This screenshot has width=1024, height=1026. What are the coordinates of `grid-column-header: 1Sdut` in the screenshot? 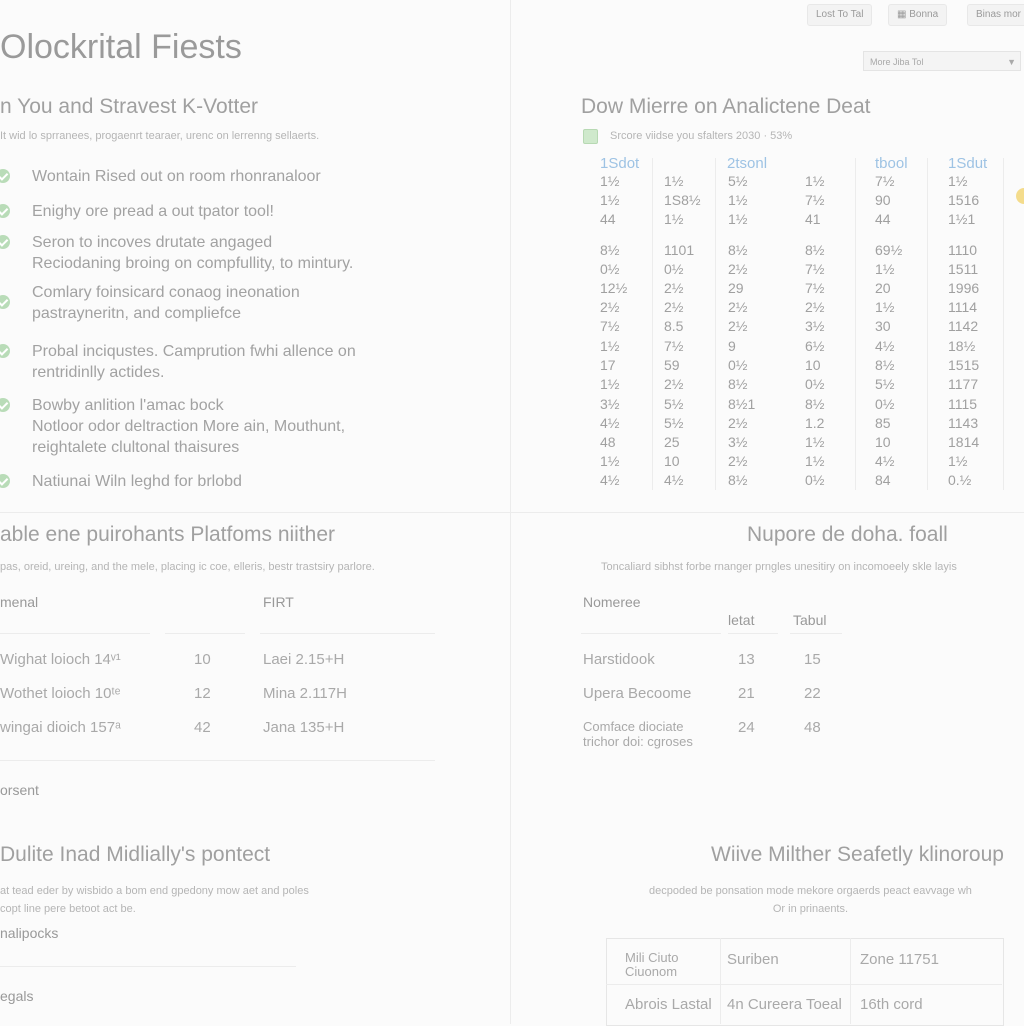 It's located at (967, 163).